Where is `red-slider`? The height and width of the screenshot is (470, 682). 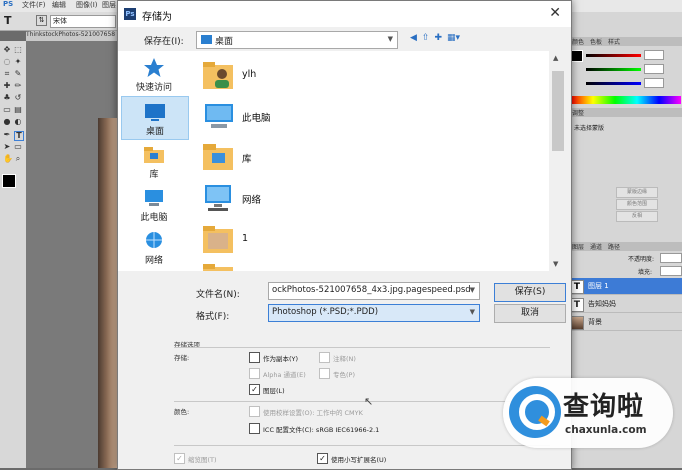
red-slider is located at coordinates (613, 55).